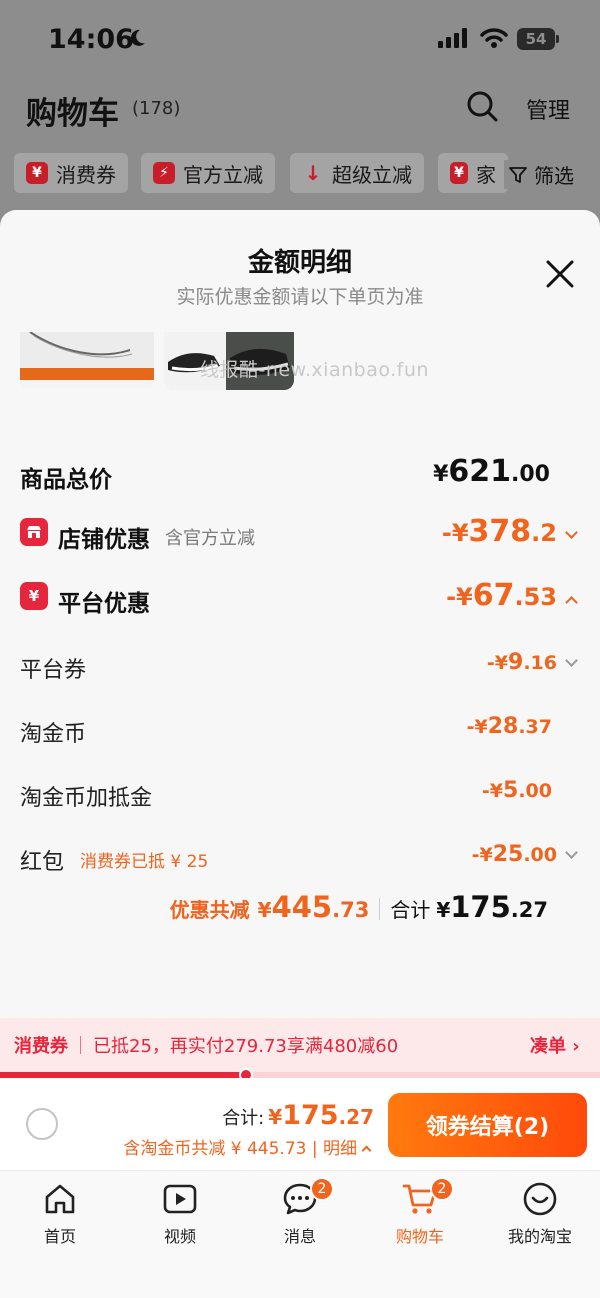 The width and height of the screenshot is (600, 1298). Describe the element at coordinates (300, 474) in the screenshot. I see `row-goods-total: 商品总价 ¥ 621 .00` at that location.